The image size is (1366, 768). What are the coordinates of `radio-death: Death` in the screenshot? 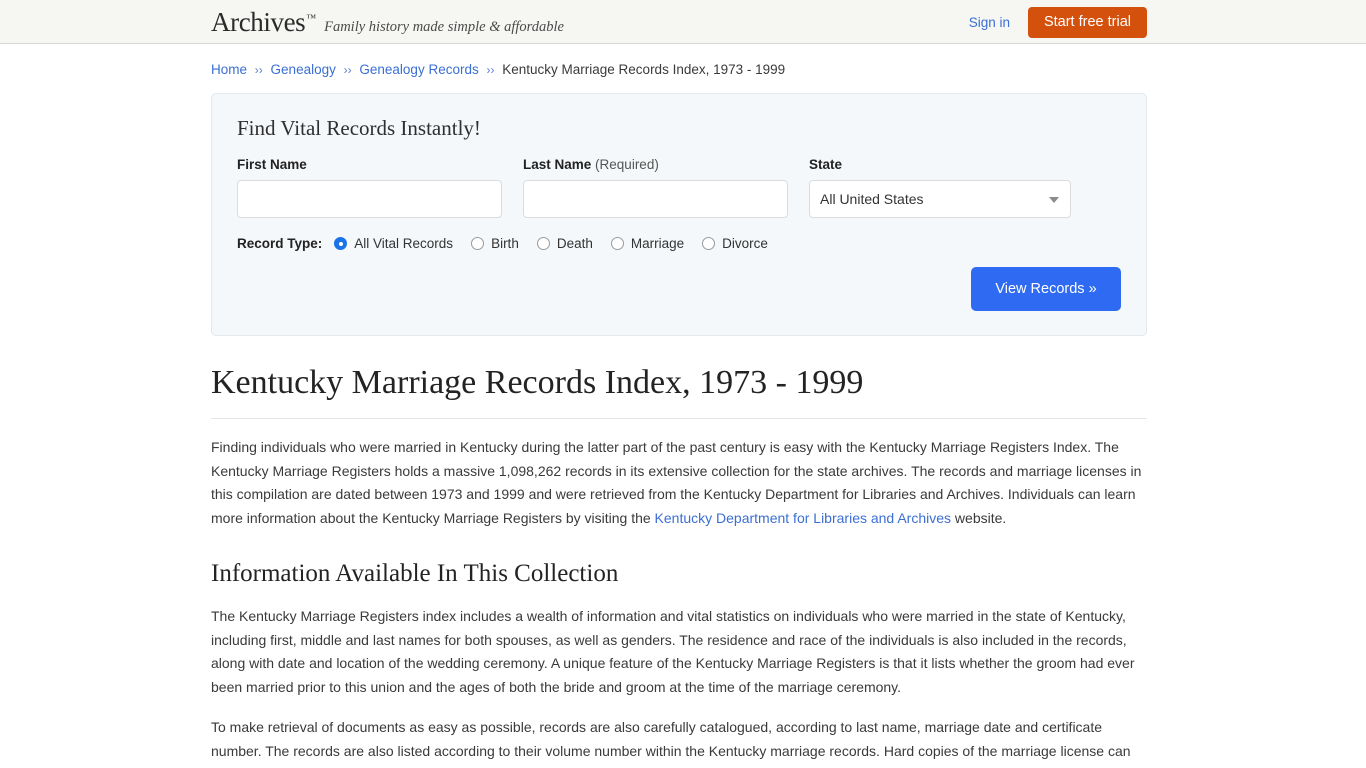 It's located at (564, 243).